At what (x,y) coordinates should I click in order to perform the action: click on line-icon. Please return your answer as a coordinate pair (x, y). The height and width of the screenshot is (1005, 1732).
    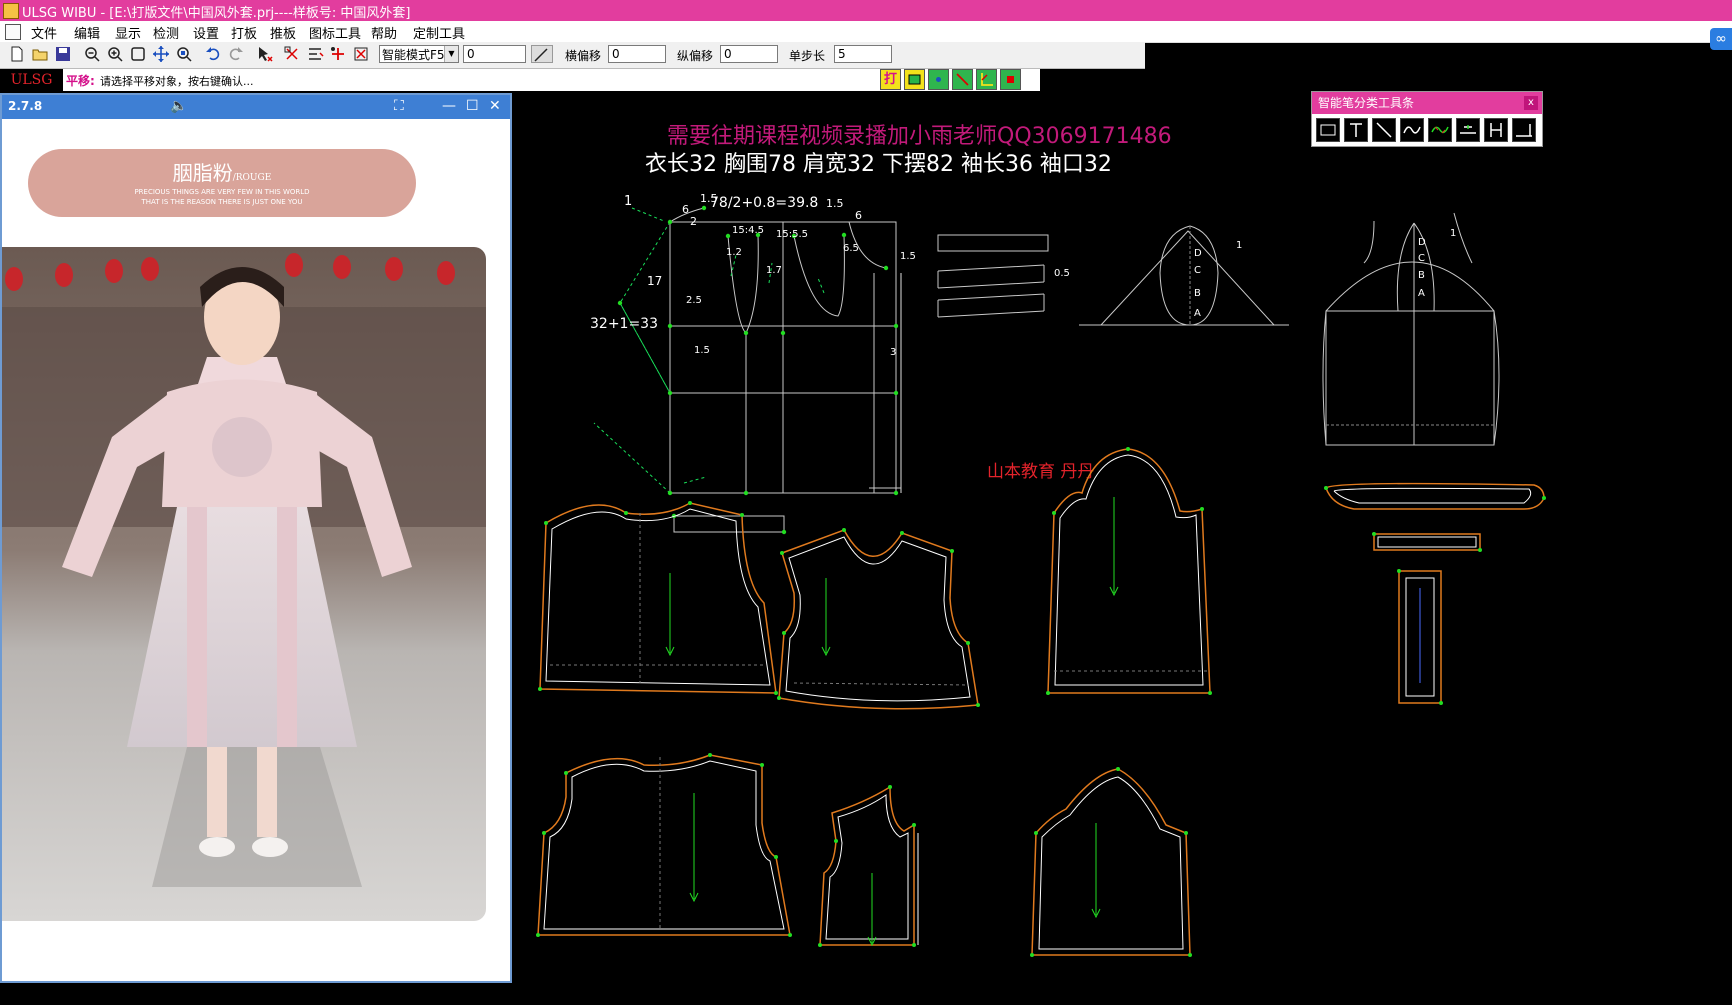
    Looking at the image, I should click on (962, 79).